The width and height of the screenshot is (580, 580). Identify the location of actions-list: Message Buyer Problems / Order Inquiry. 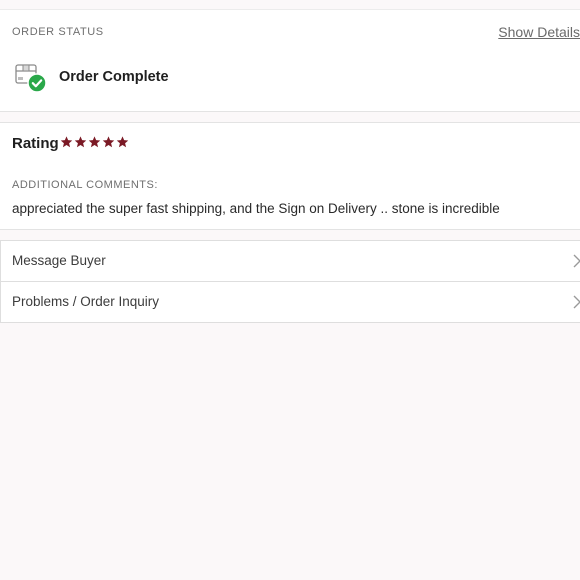
(290, 281).